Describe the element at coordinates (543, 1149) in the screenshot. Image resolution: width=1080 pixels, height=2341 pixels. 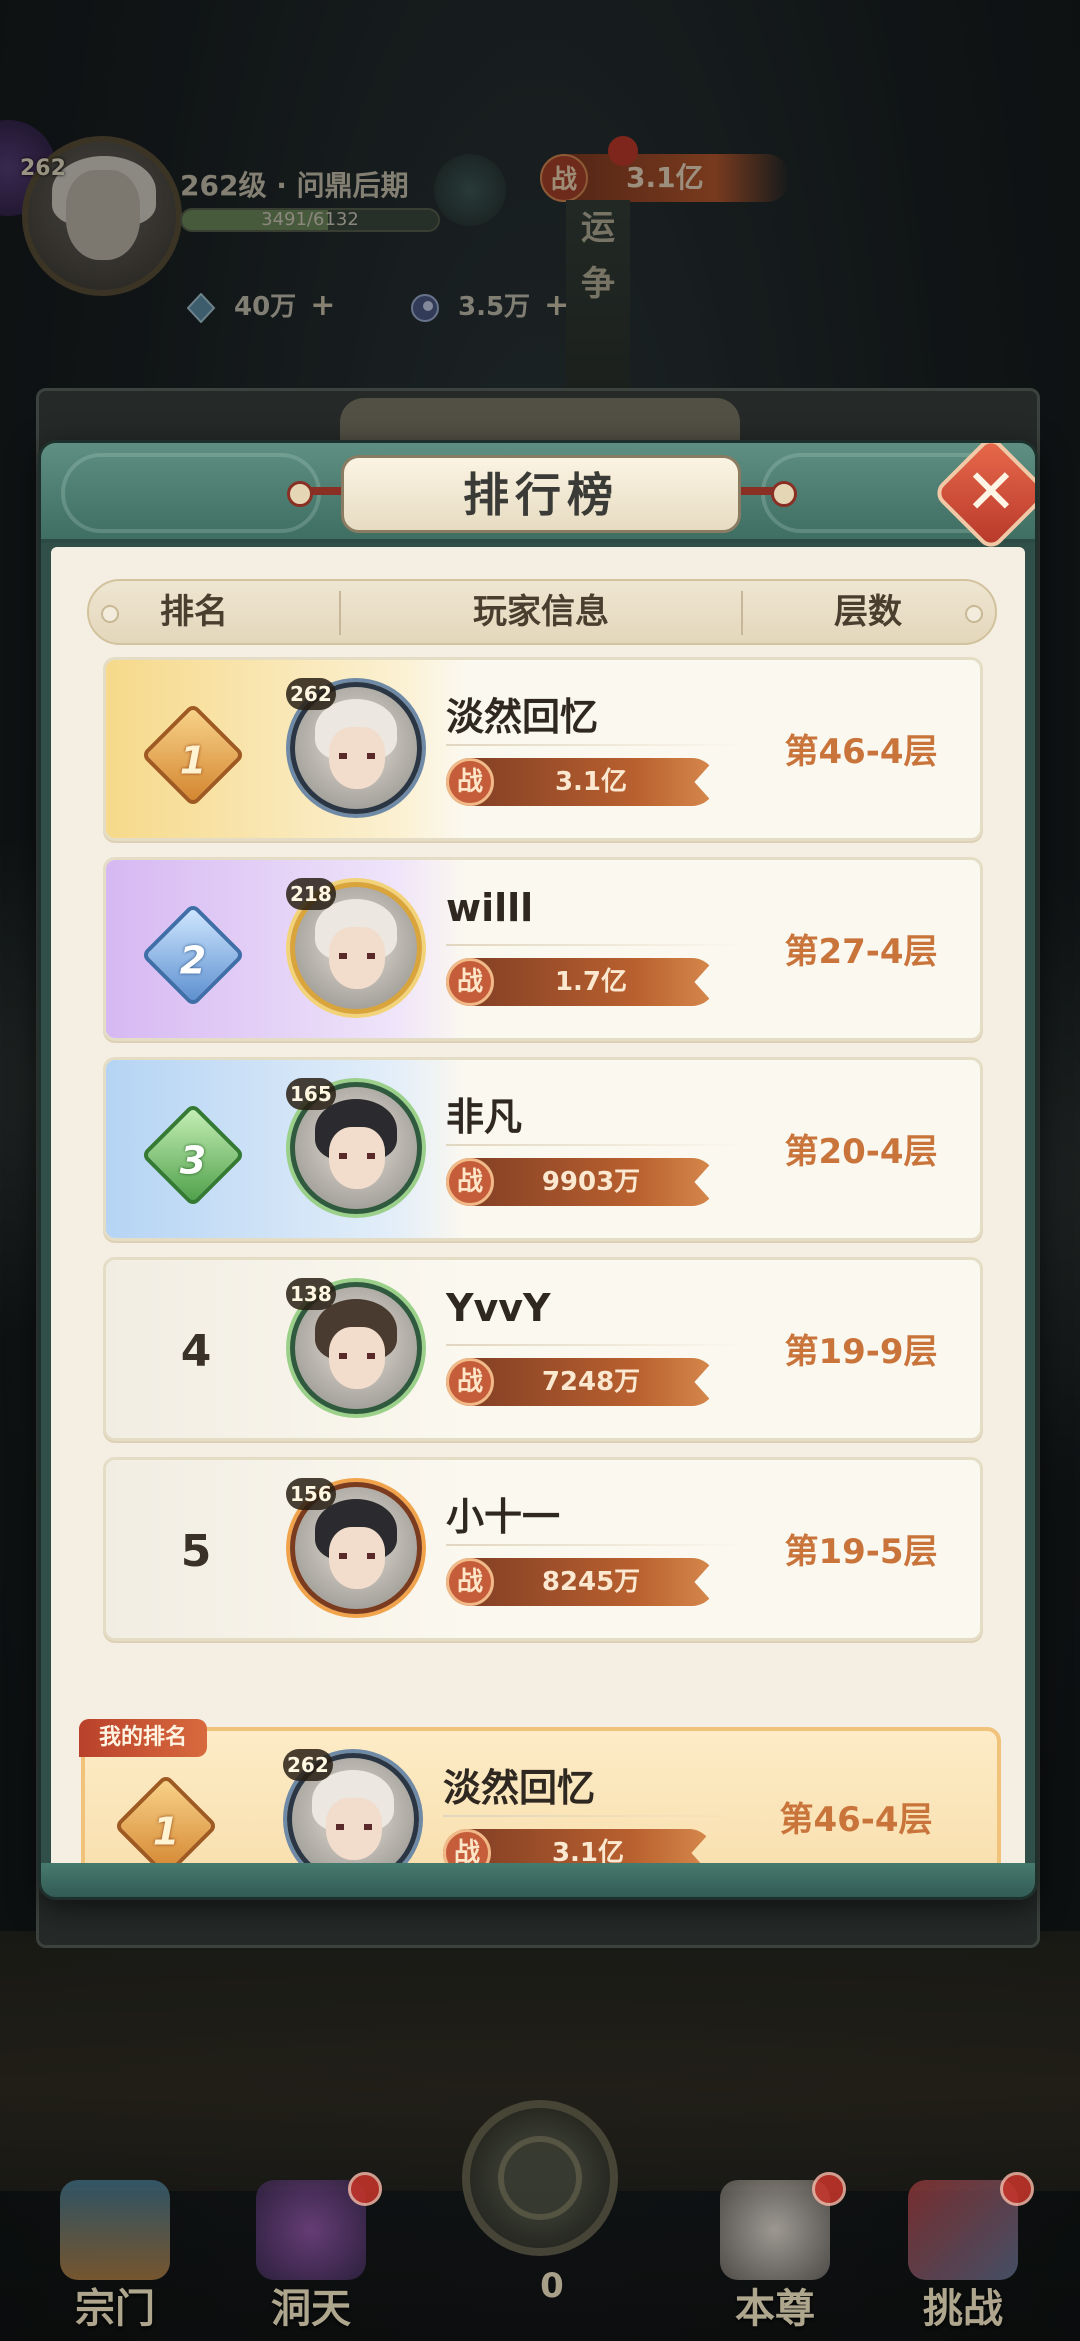
I see `leaderboard-row: 3 165 非凡 战 9903万 第20-4层` at that location.